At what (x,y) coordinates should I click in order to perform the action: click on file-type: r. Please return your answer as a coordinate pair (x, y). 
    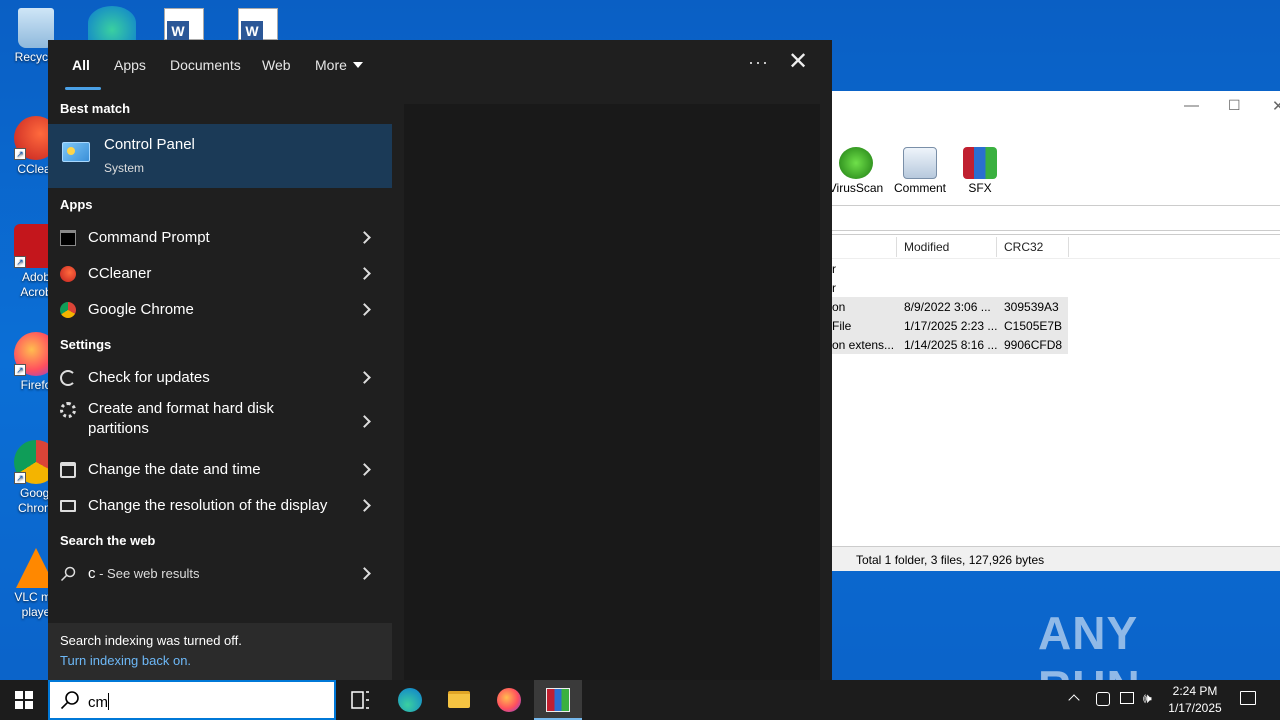
    Looking at the image, I should click on (834, 288).